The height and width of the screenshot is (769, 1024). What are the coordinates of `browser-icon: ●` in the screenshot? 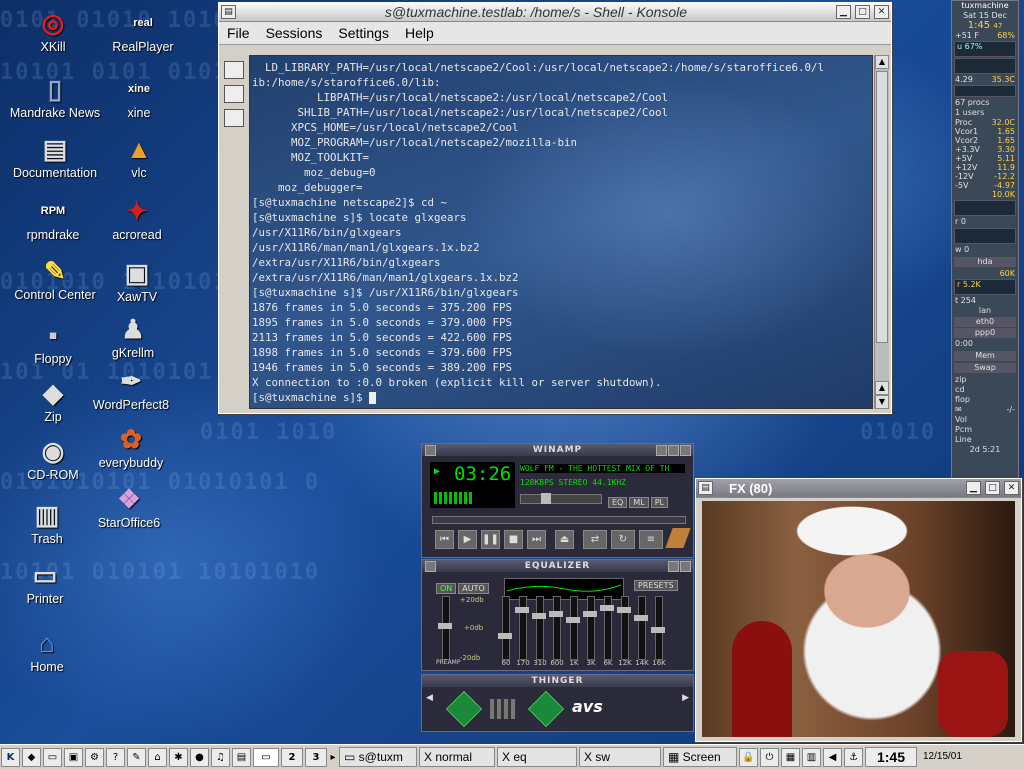 It's located at (199, 757).